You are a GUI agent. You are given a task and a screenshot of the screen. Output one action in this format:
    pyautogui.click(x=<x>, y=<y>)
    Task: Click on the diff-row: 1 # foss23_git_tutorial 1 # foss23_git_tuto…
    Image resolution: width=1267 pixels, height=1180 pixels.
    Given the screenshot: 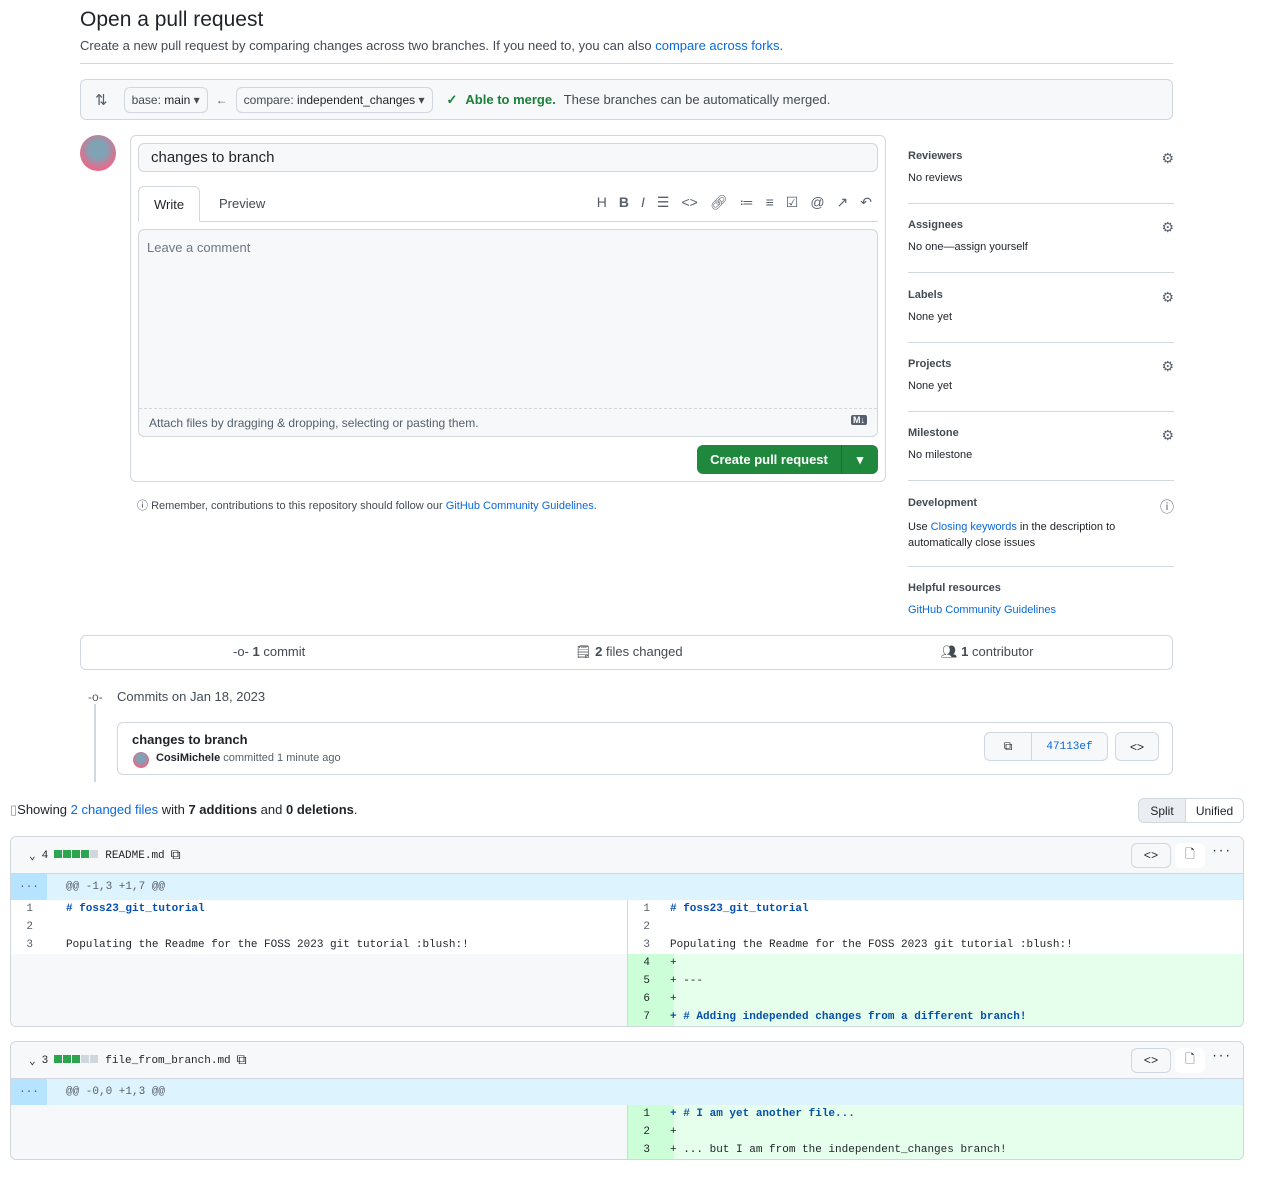 What is the action you would take?
    pyautogui.click(x=627, y=909)
    